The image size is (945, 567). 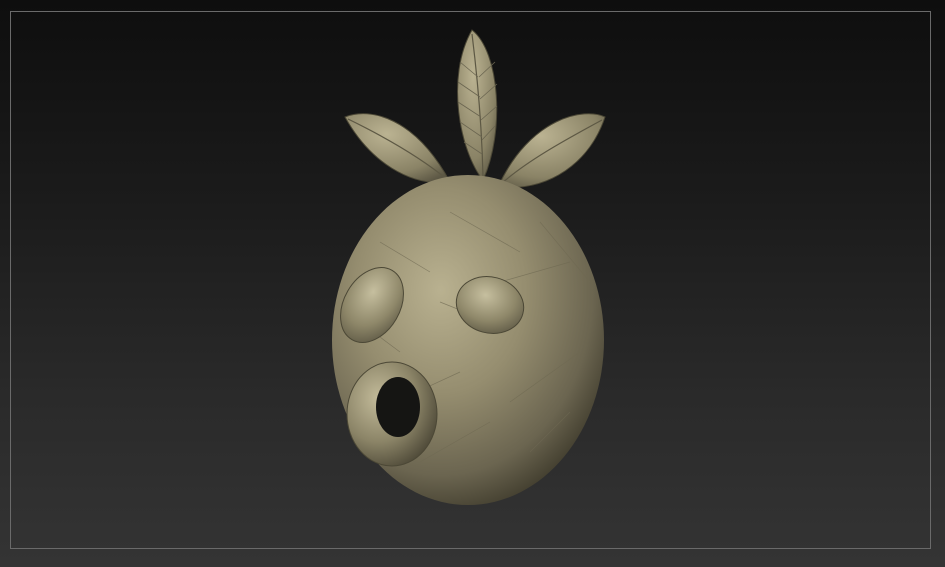 What do you see at coordinates (392, 414) in the screenshot?
I see `mouth-ring` at bounding box center [392, 414].